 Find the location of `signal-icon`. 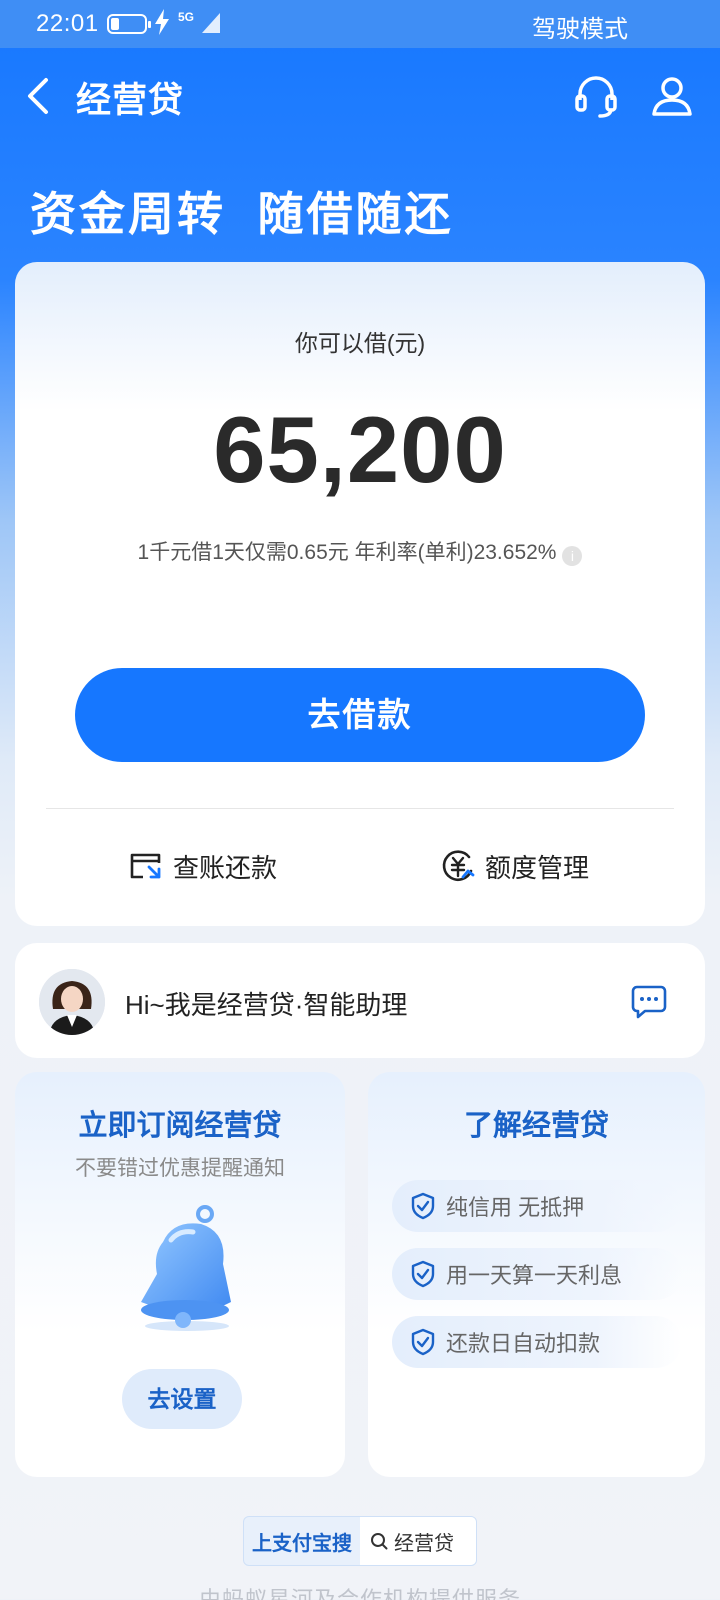

signal-icon is located at coordinates (211, 25).